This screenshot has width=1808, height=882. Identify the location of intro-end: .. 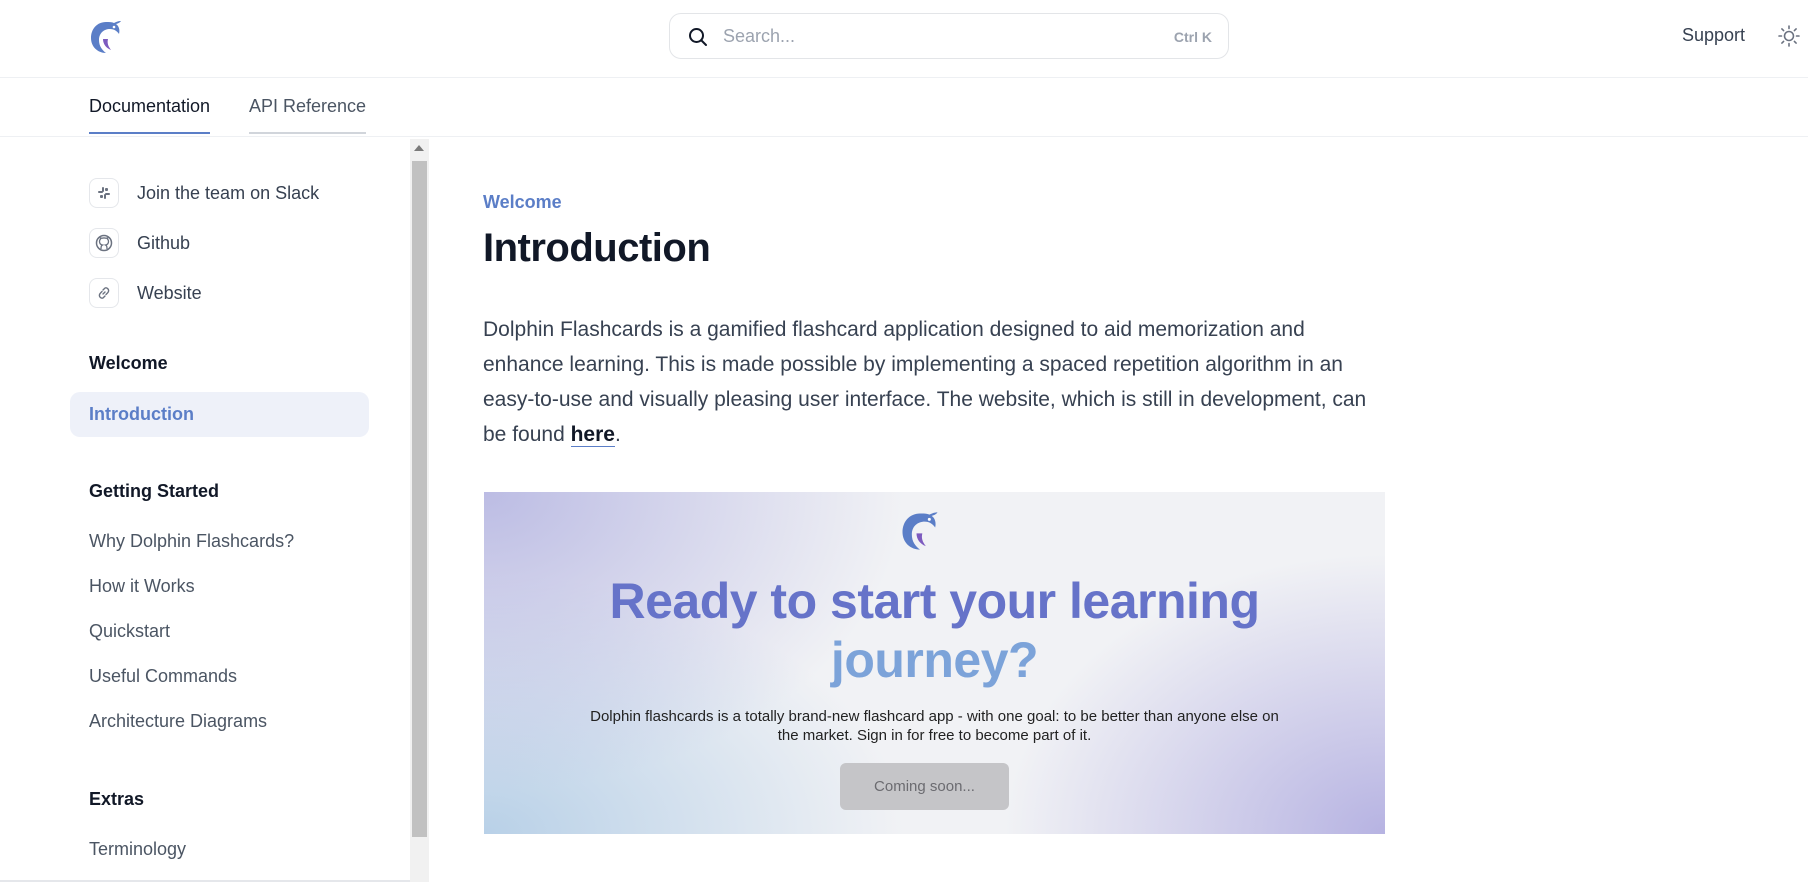
(617, 434).